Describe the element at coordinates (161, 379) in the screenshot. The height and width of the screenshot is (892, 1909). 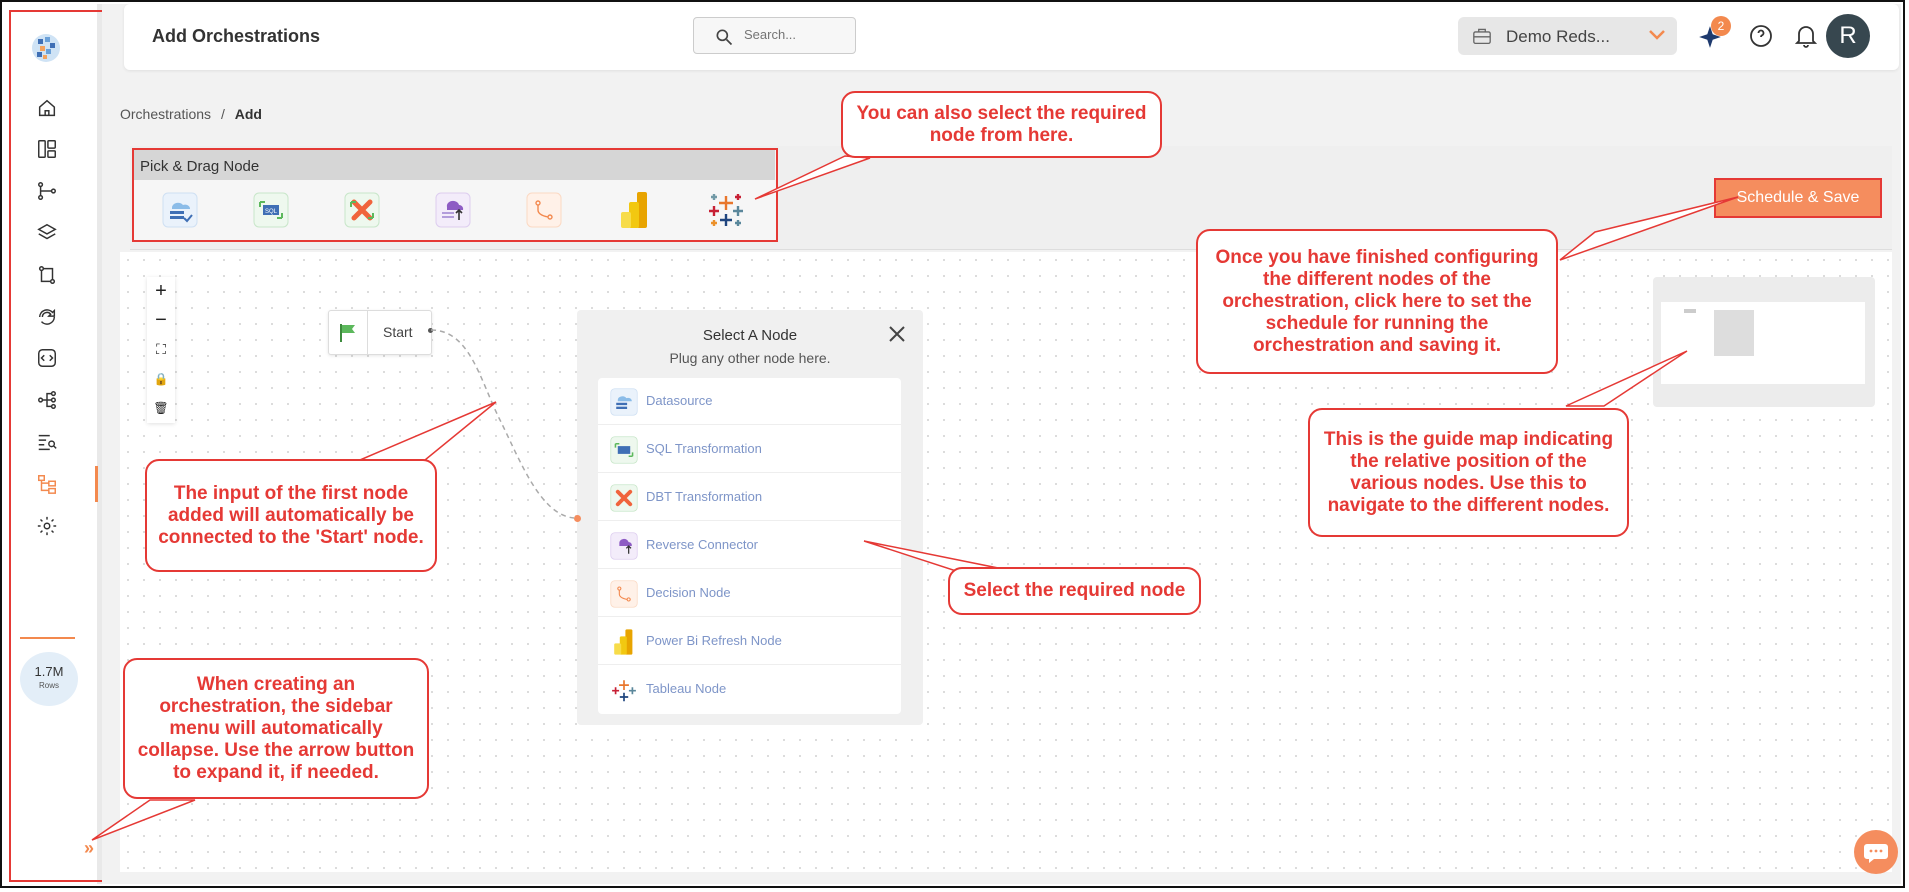
I see `lock-icon: 🔒` at that location.